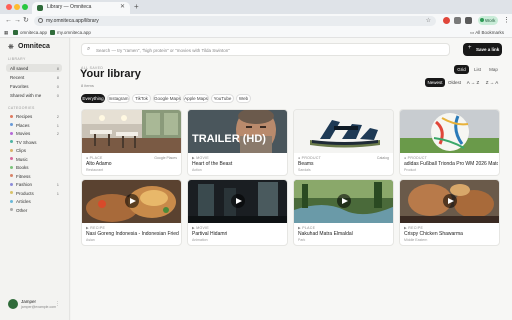 This screenshot has height=320, width=512. Describe the element at coordinates (196, 98) in the screenshot. I see `filter-apple-maps: Apple Maps` at that location.